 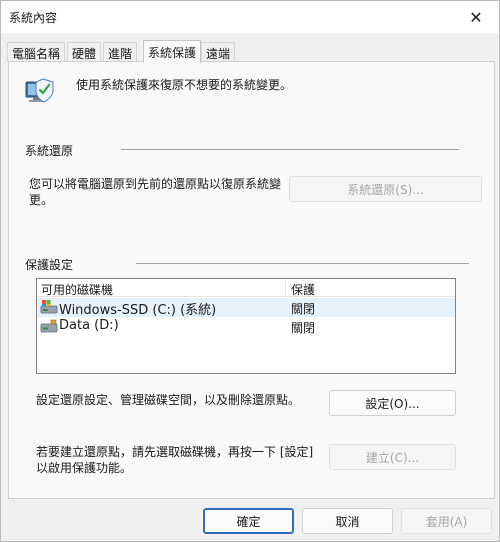 What do you see at coordinates (77, 289) in the screenshot?
I see `column-available-drives: 可用的磁碟機` at bounding box center [77, 289].